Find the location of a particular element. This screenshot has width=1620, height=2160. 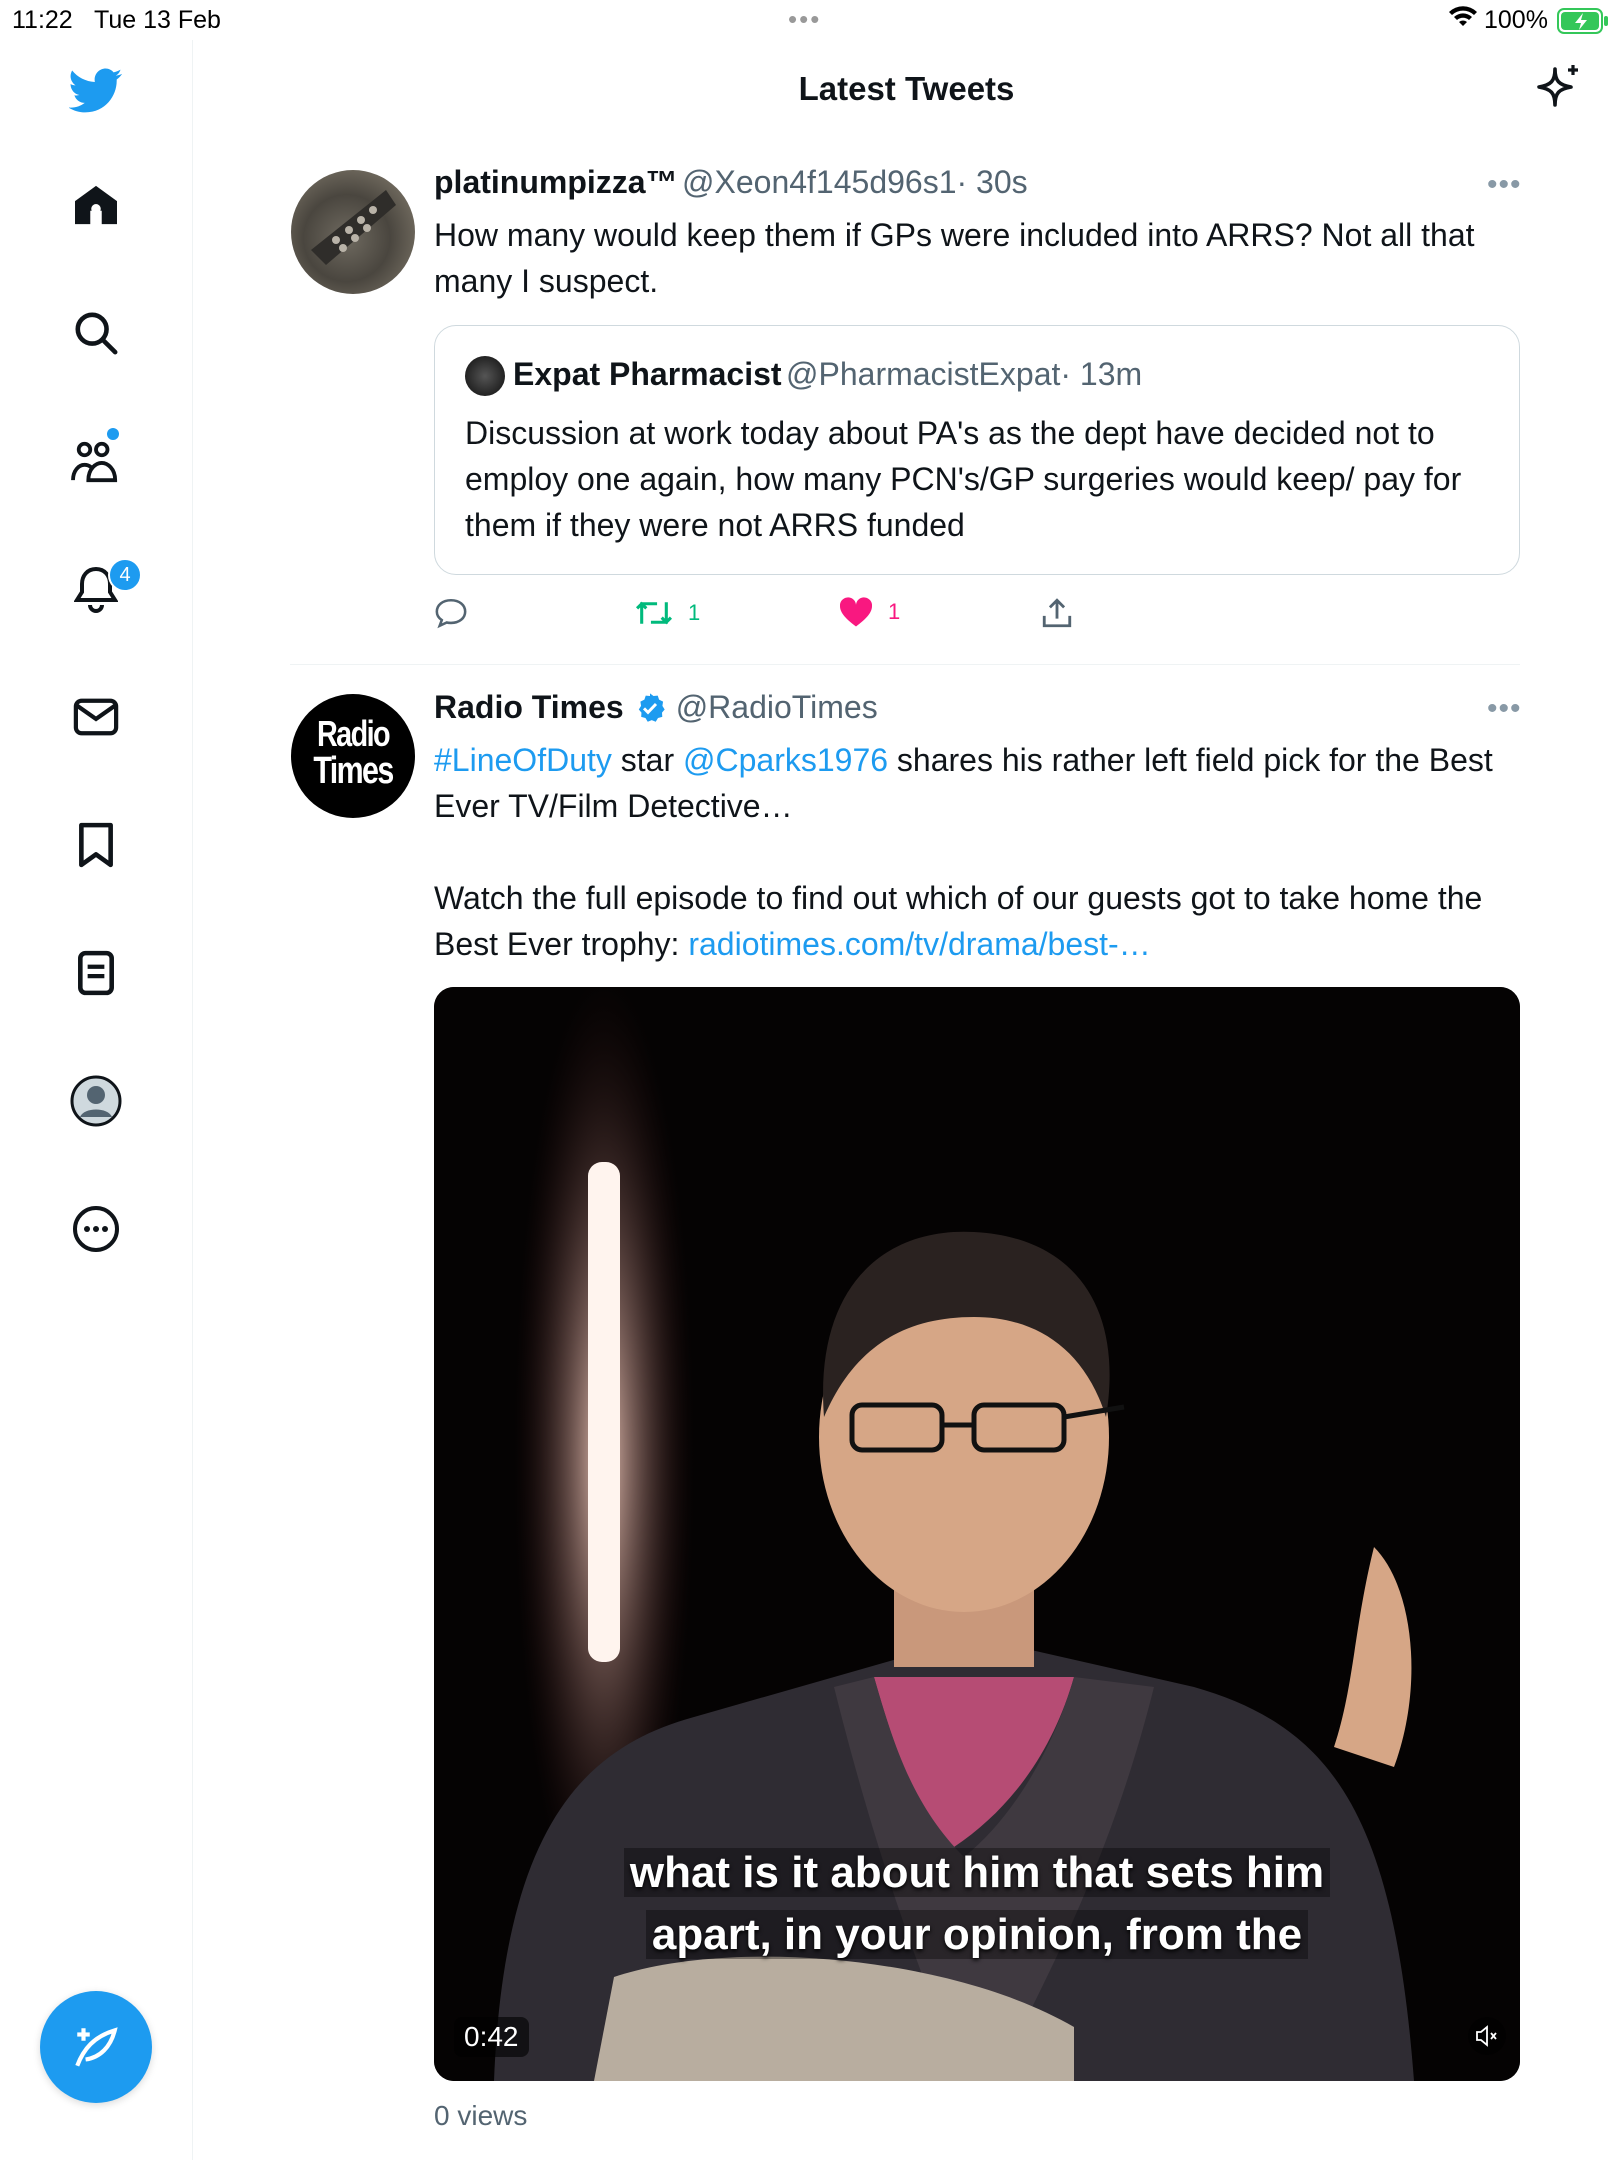

tweet-divider is located at coordinates (905, 664).